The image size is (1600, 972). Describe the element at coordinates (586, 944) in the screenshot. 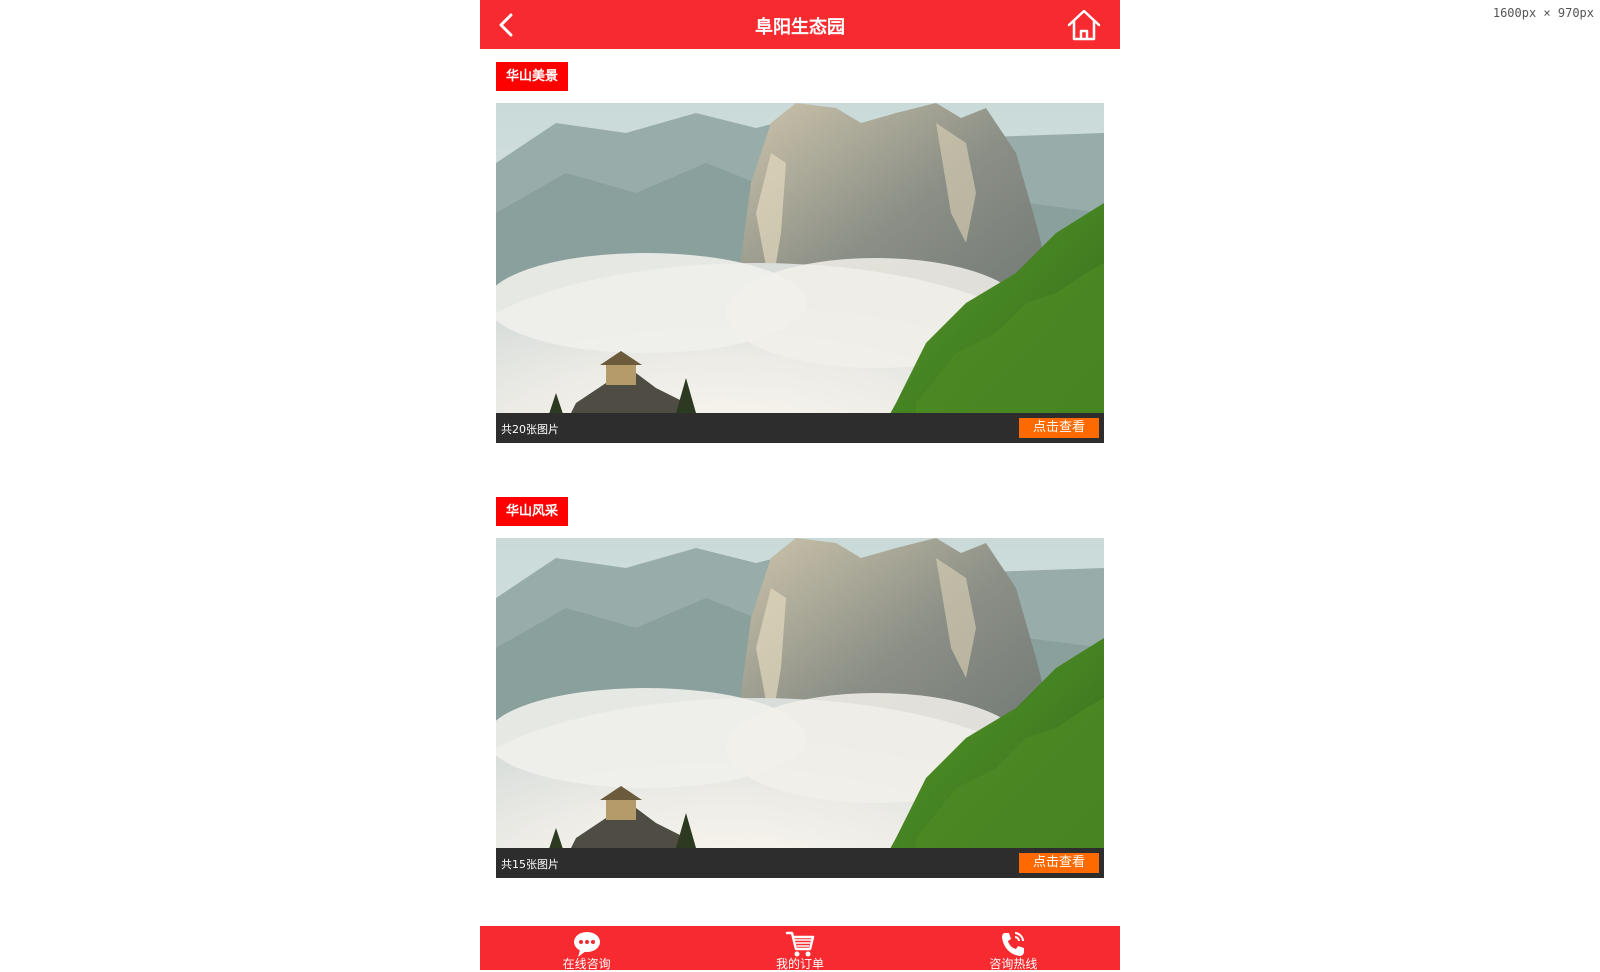

I see `chat-bubble-icon` at that location.